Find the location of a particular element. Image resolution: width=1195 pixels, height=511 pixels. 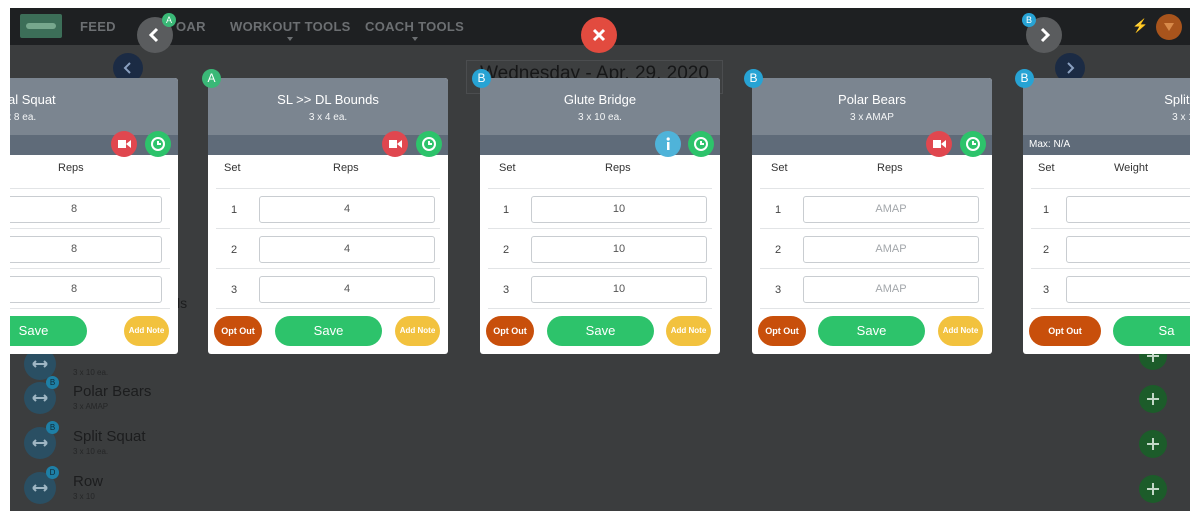

card-toolbar: Max: N/A is located at coordinates (1106, 145).